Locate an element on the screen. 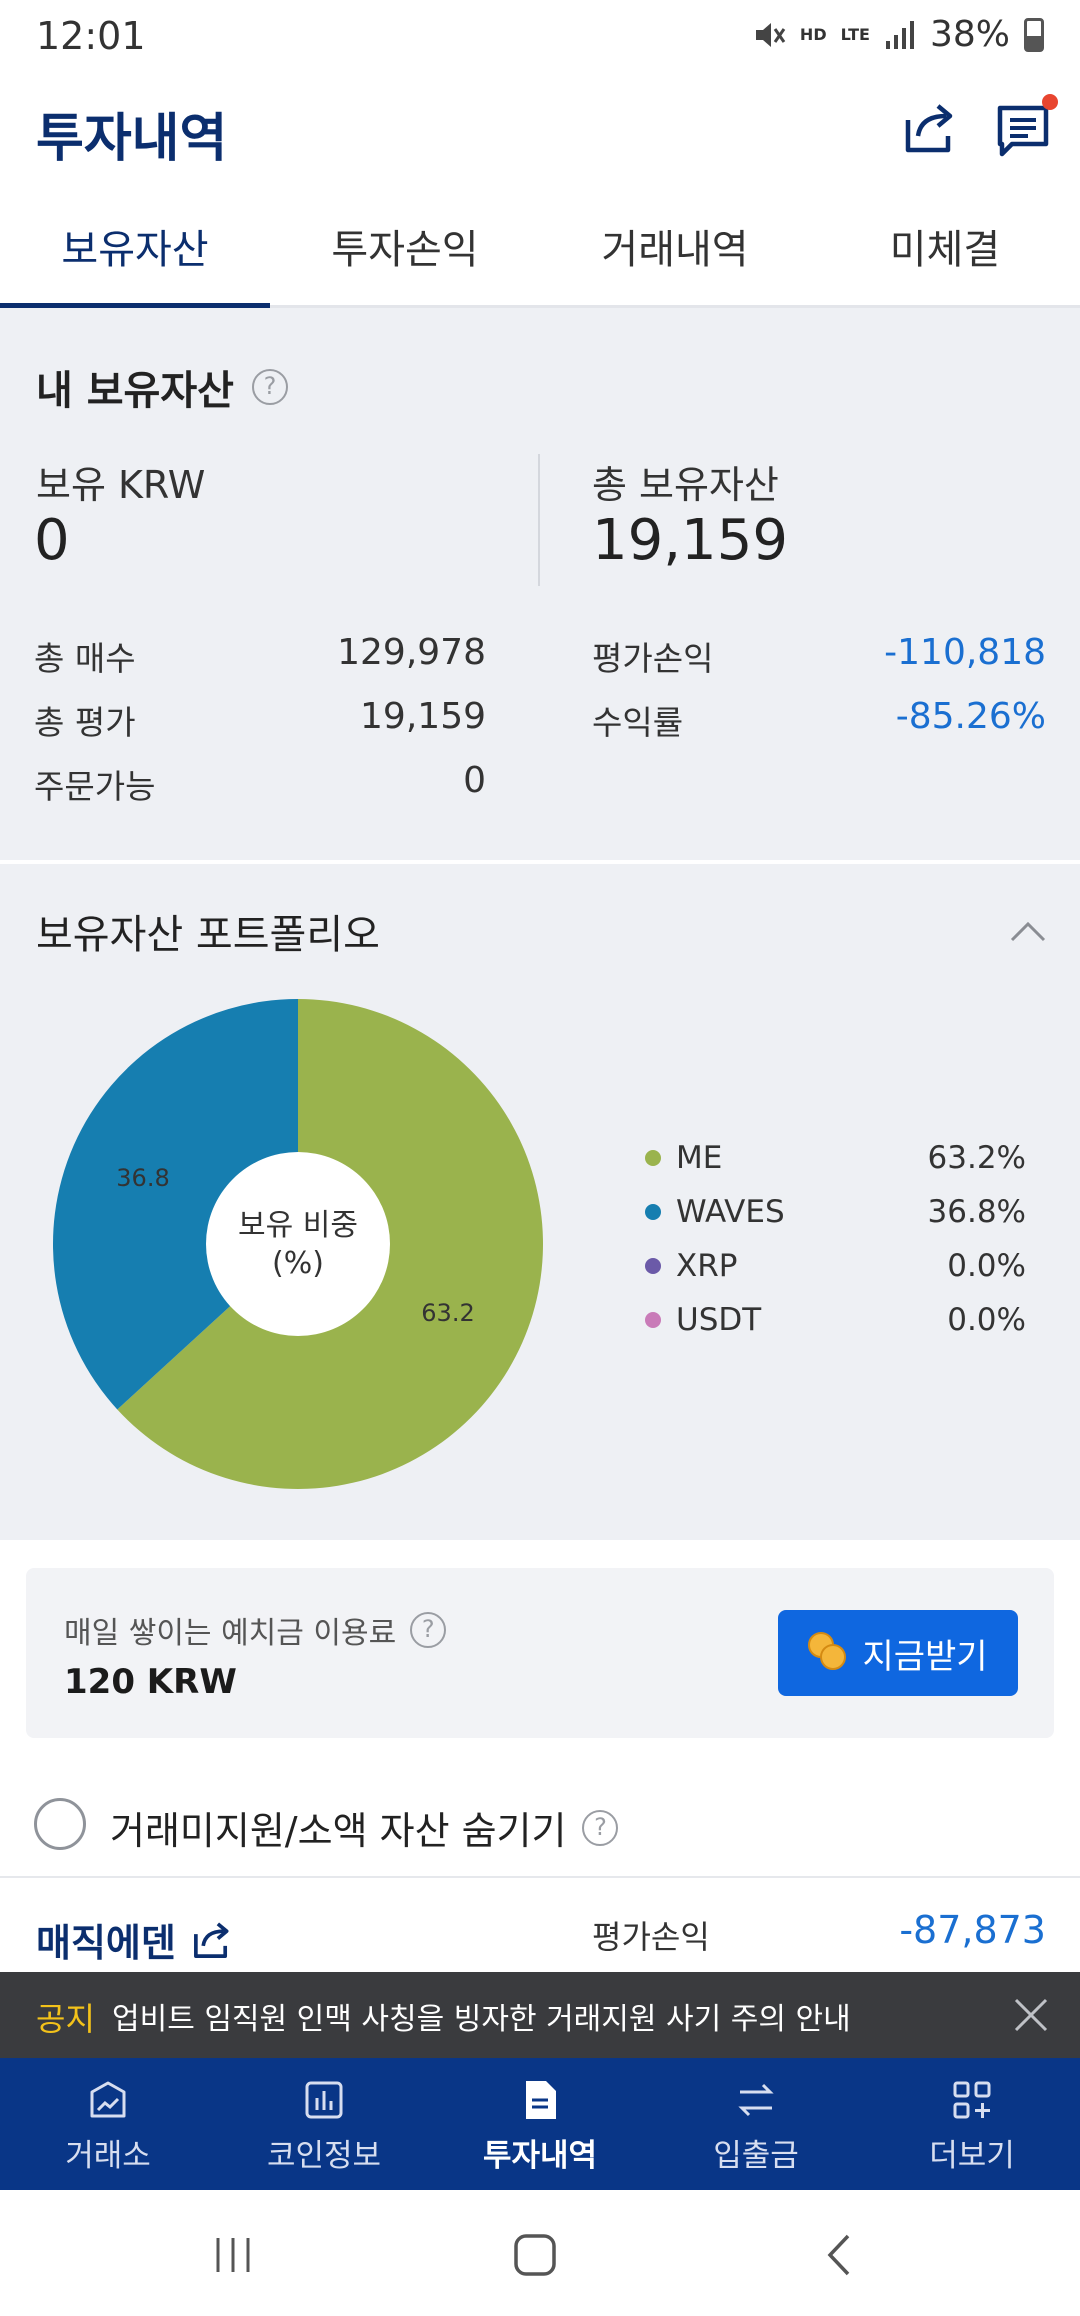 The height and width of the screenshot is (2316, 1080). tab-profit-loss: 투자손익 is located at coordinates (405, 252).